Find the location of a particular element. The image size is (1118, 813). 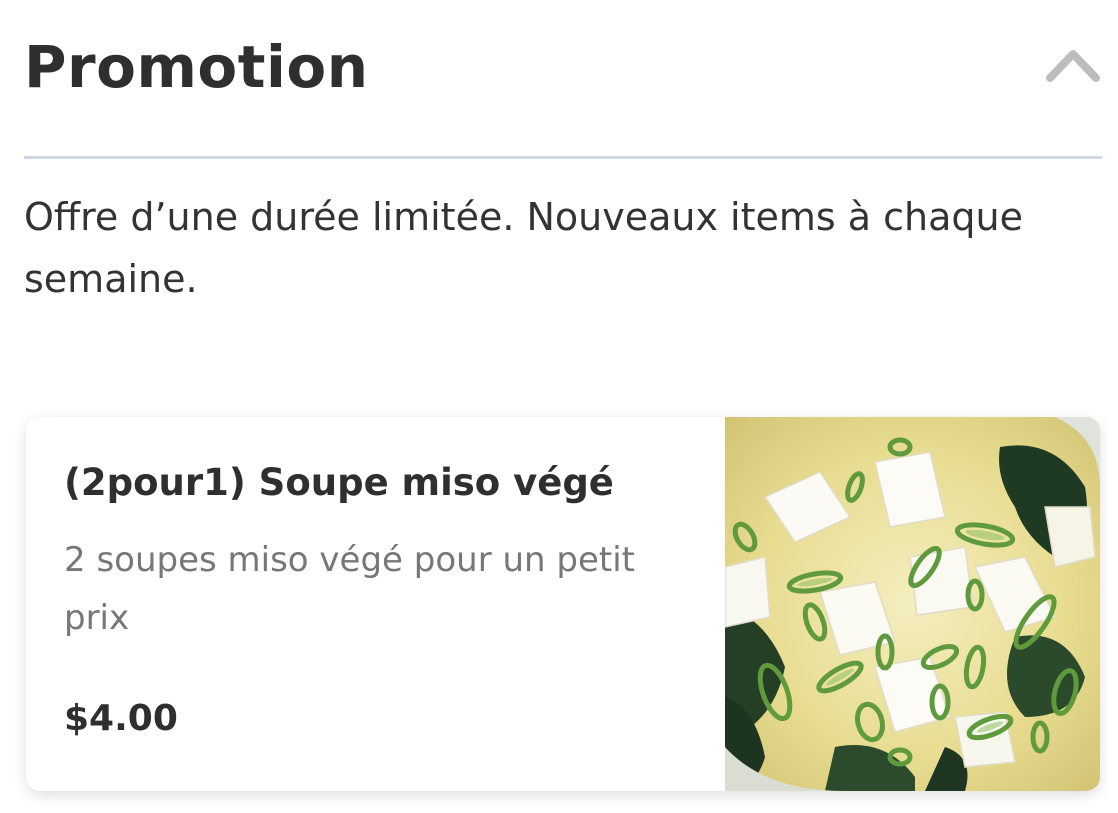

menu-item-description: 2 soupes miso végé pour un petit prix is located at coordinates (349, 589).